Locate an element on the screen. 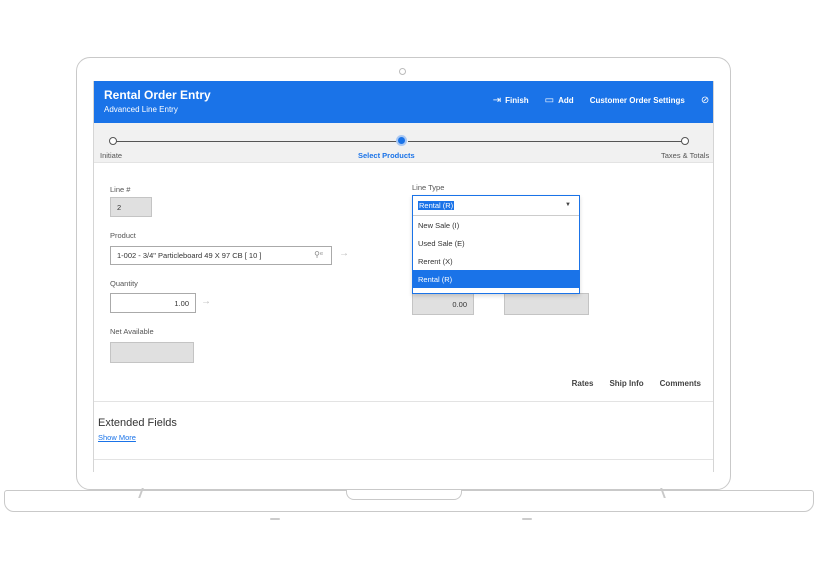 Image resolution: width=818 pixels, height=582 pixels. camera-icon is located at coordinates (402, 71).